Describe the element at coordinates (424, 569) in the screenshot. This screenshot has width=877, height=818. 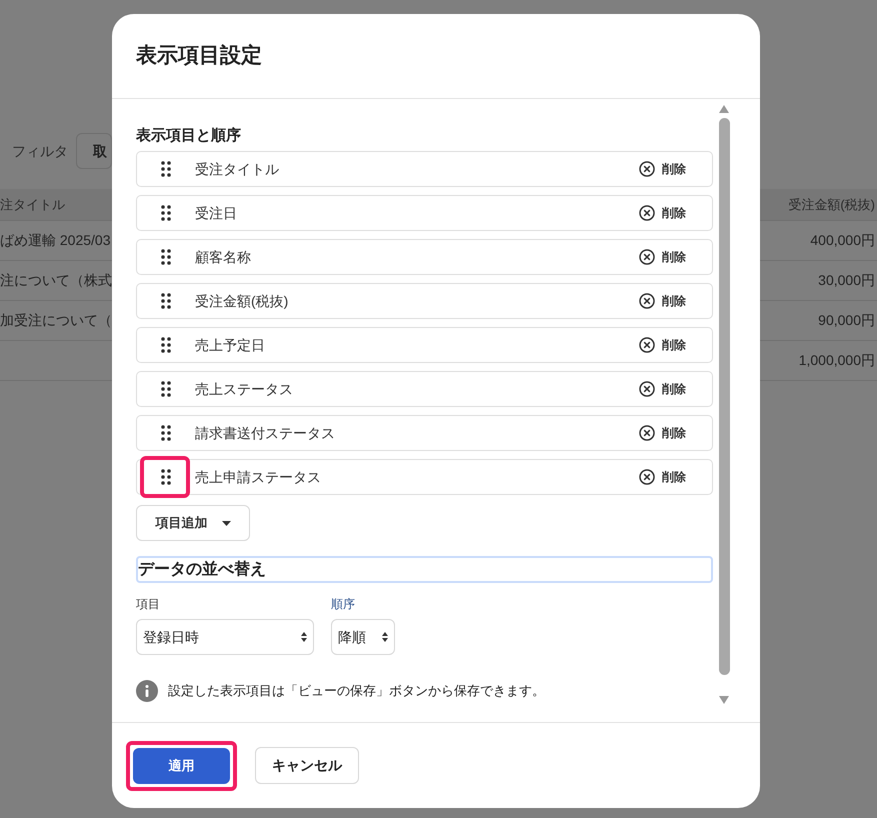
I see `sort-heading: データの並べ替え` at that location.